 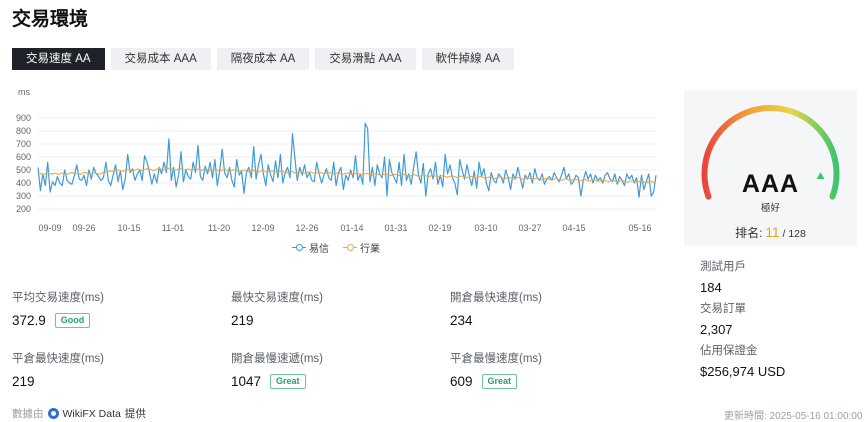 I want to click on tab-overnight-cost: 隔夜成本 AA, so click(x=263, y=59).